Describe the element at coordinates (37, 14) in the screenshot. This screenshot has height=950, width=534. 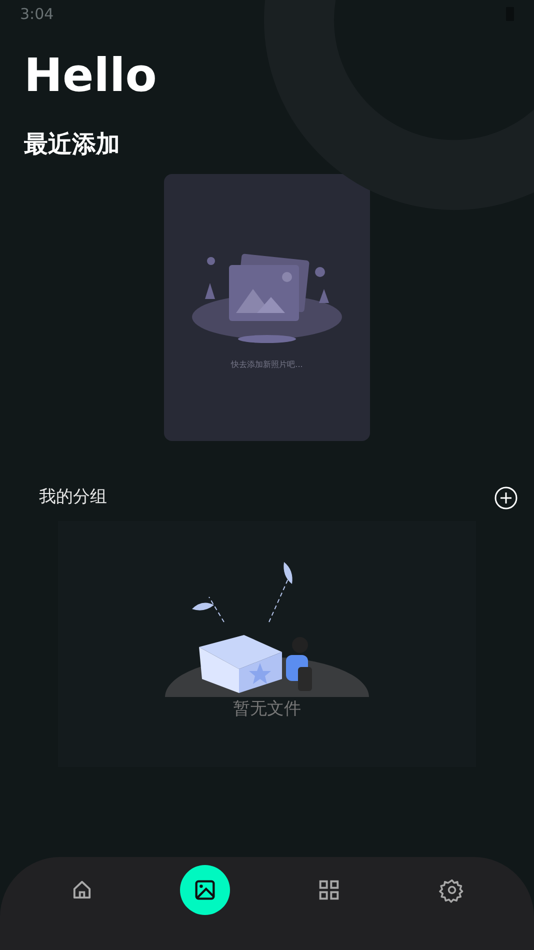
I see `status-time: 3:04` at that location.